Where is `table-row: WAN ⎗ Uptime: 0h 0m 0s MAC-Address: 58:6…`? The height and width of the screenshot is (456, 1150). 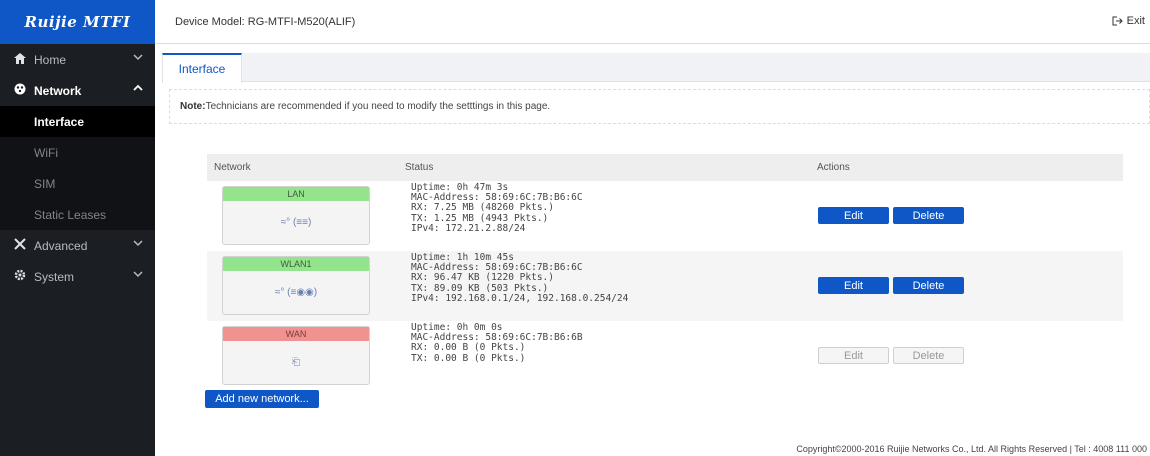 table-row: WAN ⎗ Uptime: 0h 0m 0s MAC-Address: 58:6… is located at coordinates (665, 356).